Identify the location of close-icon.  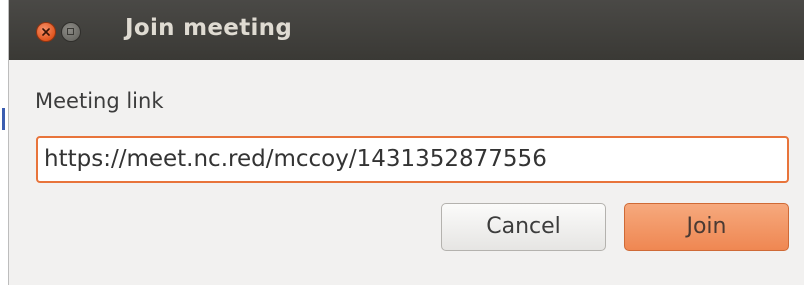
(46, 32).